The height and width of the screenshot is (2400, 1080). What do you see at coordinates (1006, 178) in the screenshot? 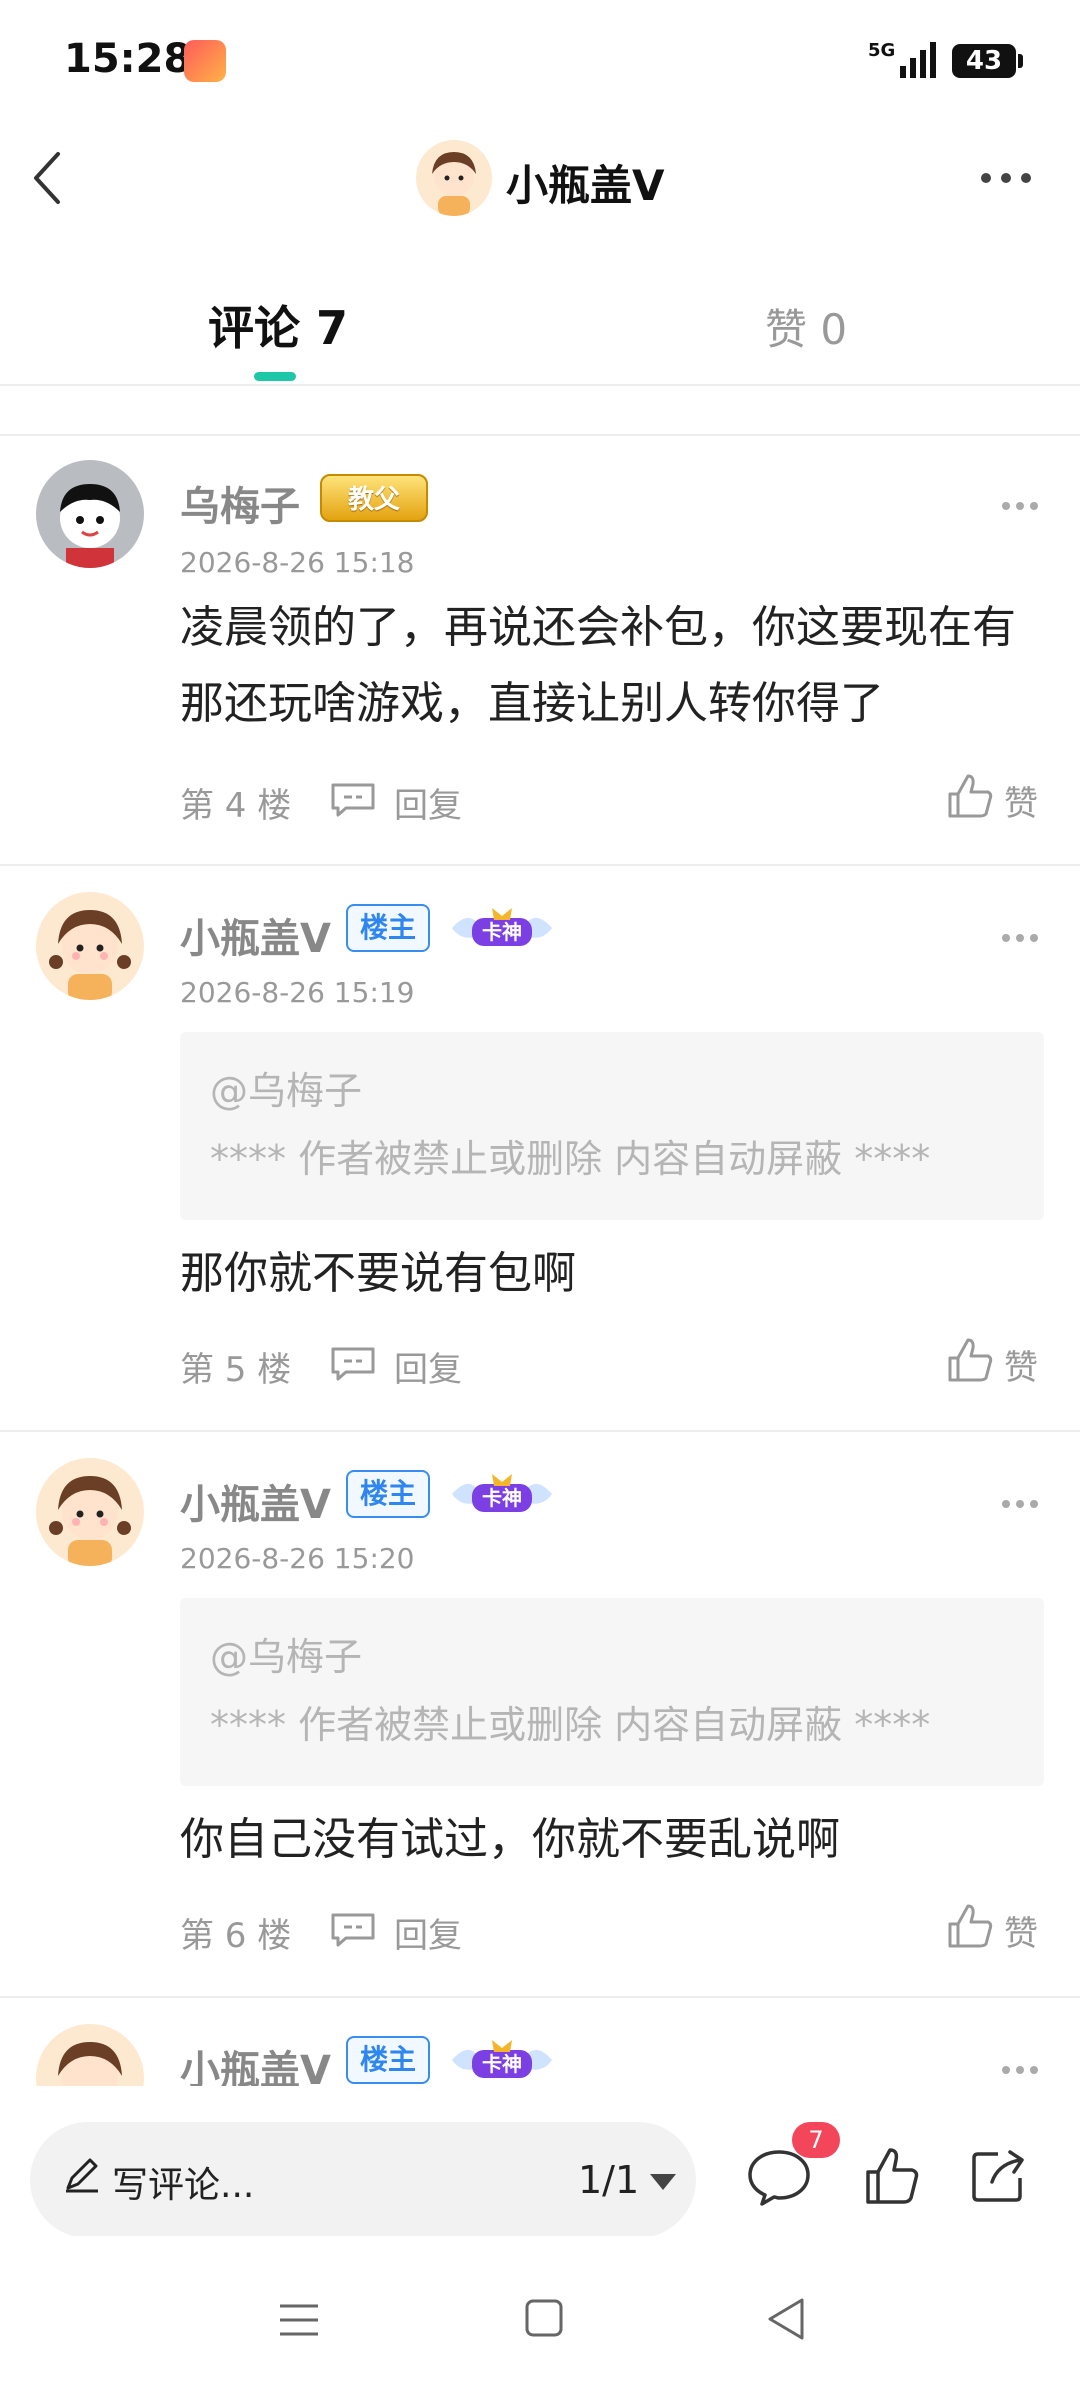
I see `more-horizontal-icon` at bounding box center [1006, 178].